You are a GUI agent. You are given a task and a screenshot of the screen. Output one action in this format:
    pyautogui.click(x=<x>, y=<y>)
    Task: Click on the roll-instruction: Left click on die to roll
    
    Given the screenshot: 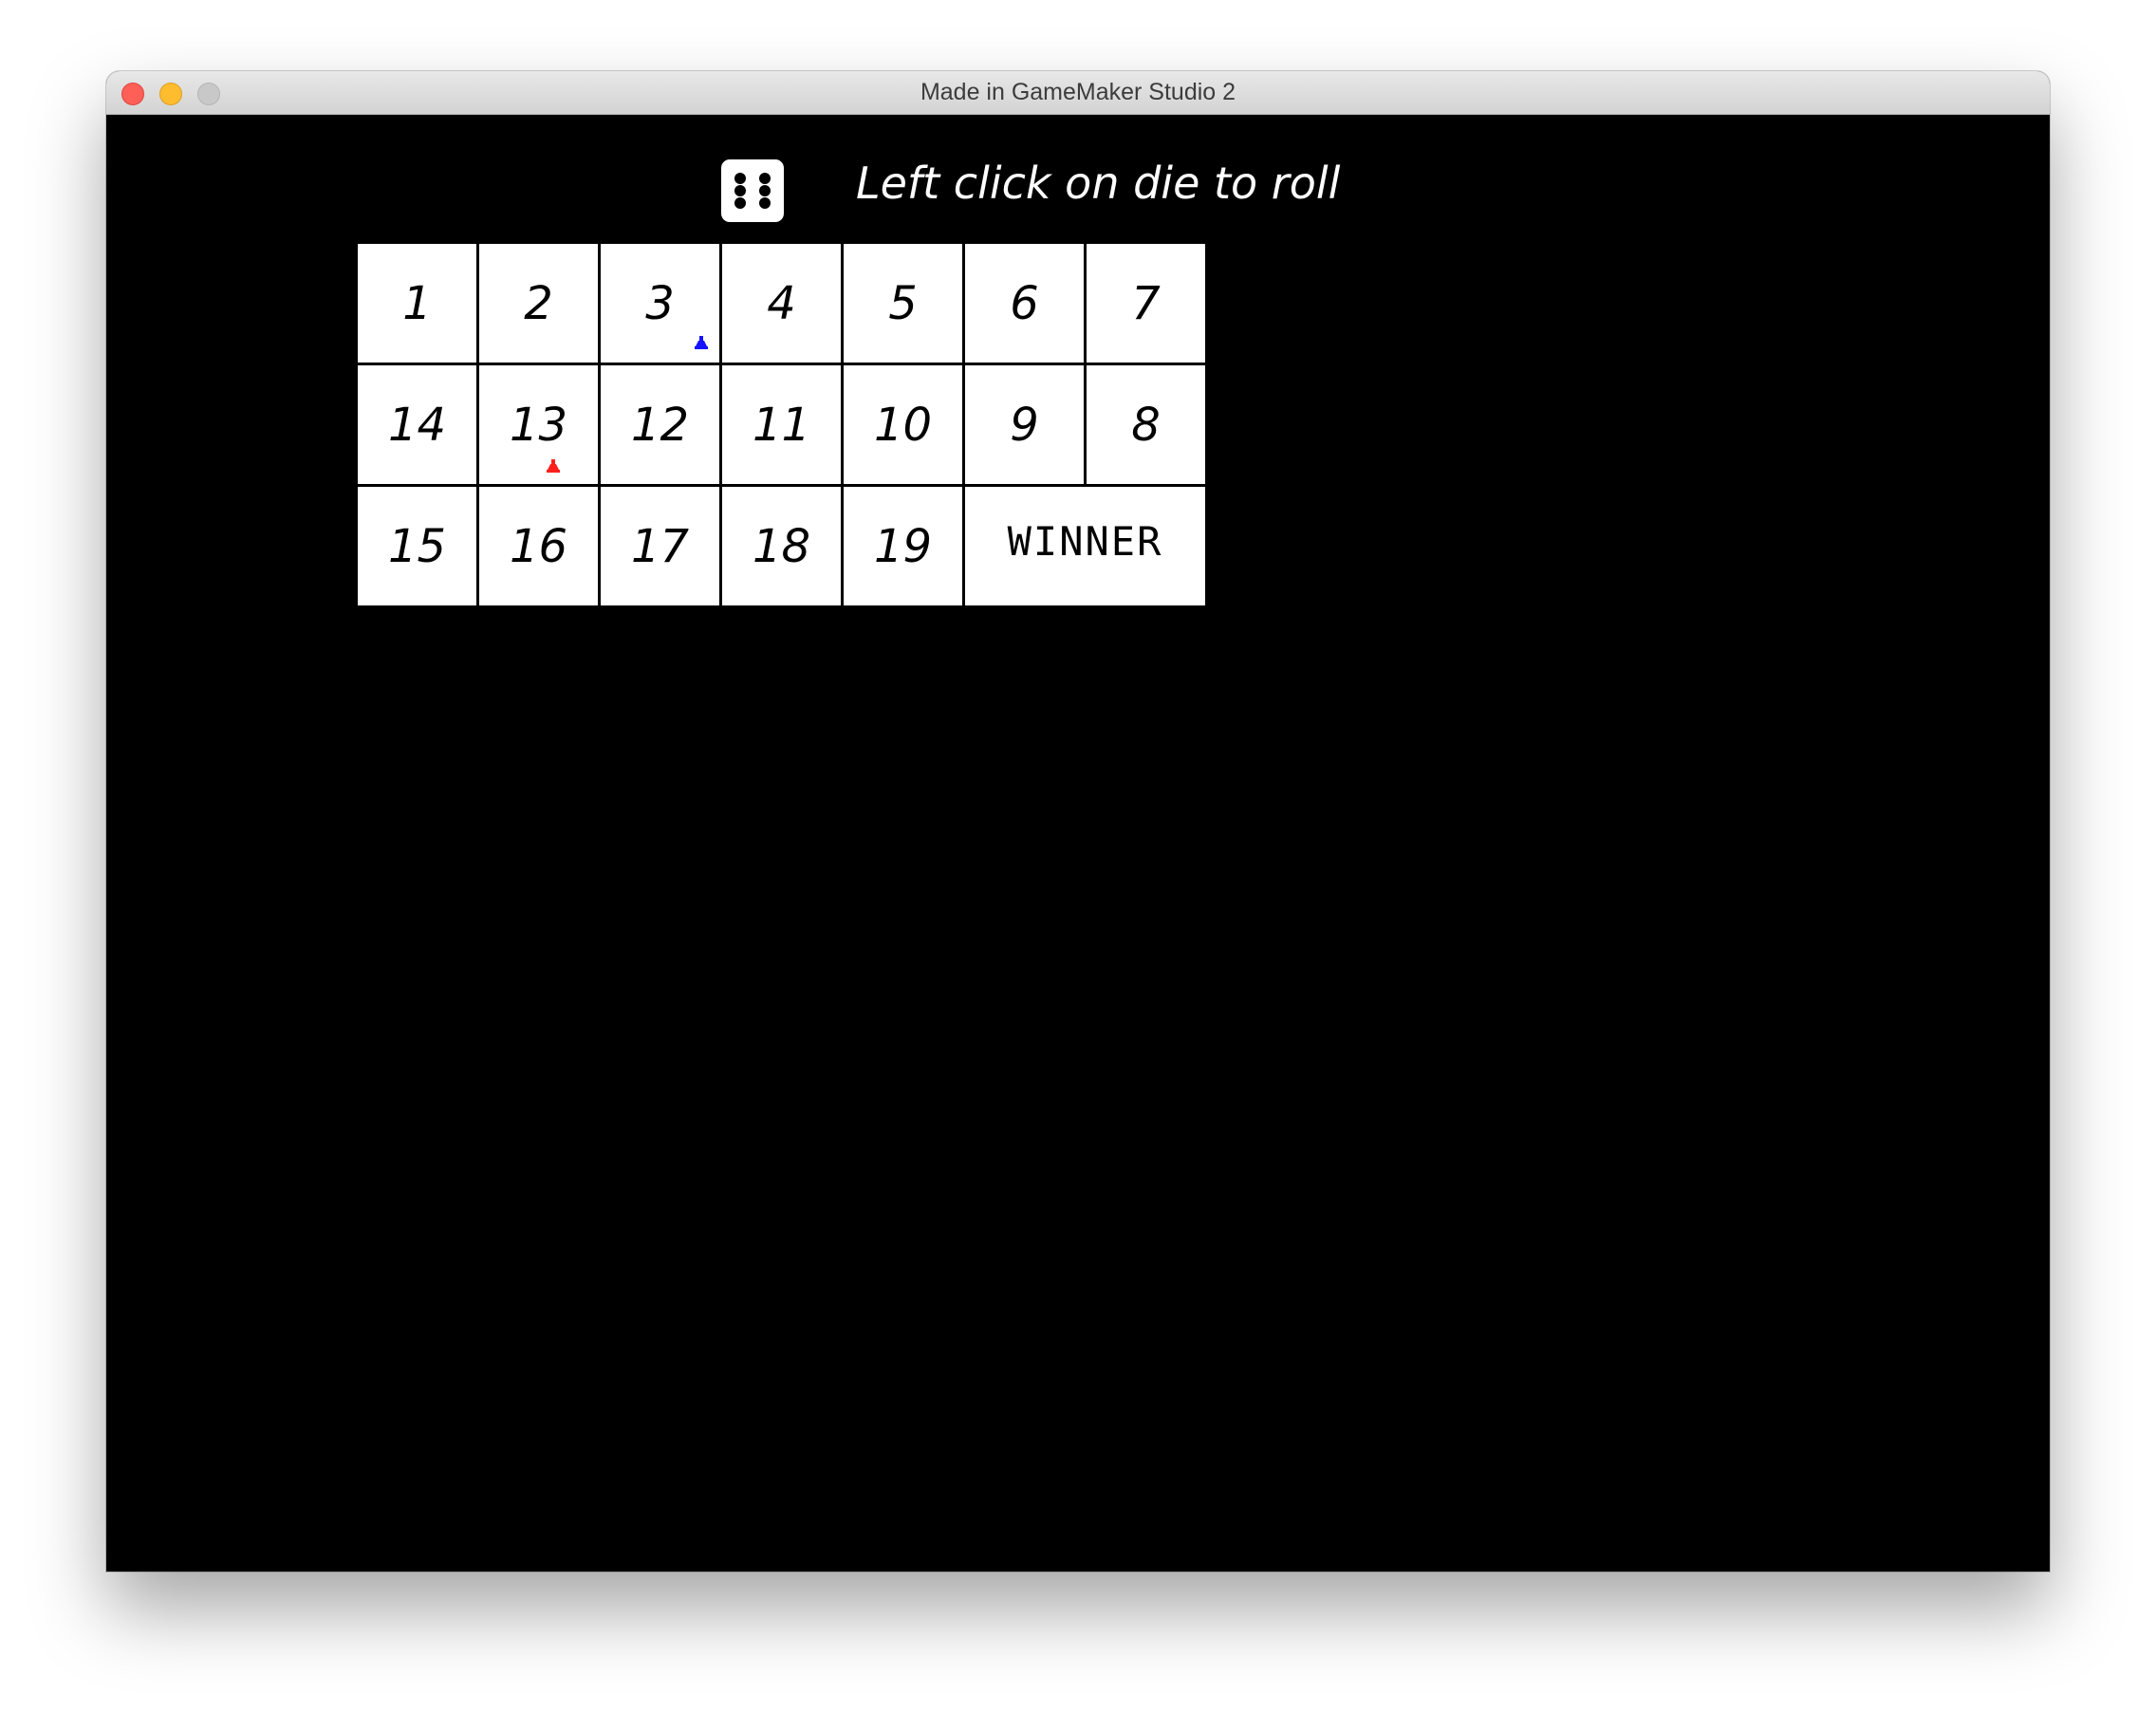 What is the action you would take?
    pyautogui.click(x=1098, y=183)
    